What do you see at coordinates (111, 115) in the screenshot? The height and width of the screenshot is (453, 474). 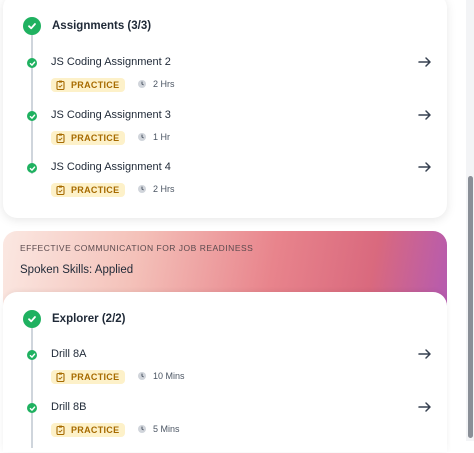 I see `item-title: JS Coding Assignment 3` at bounding box center [111, 115].